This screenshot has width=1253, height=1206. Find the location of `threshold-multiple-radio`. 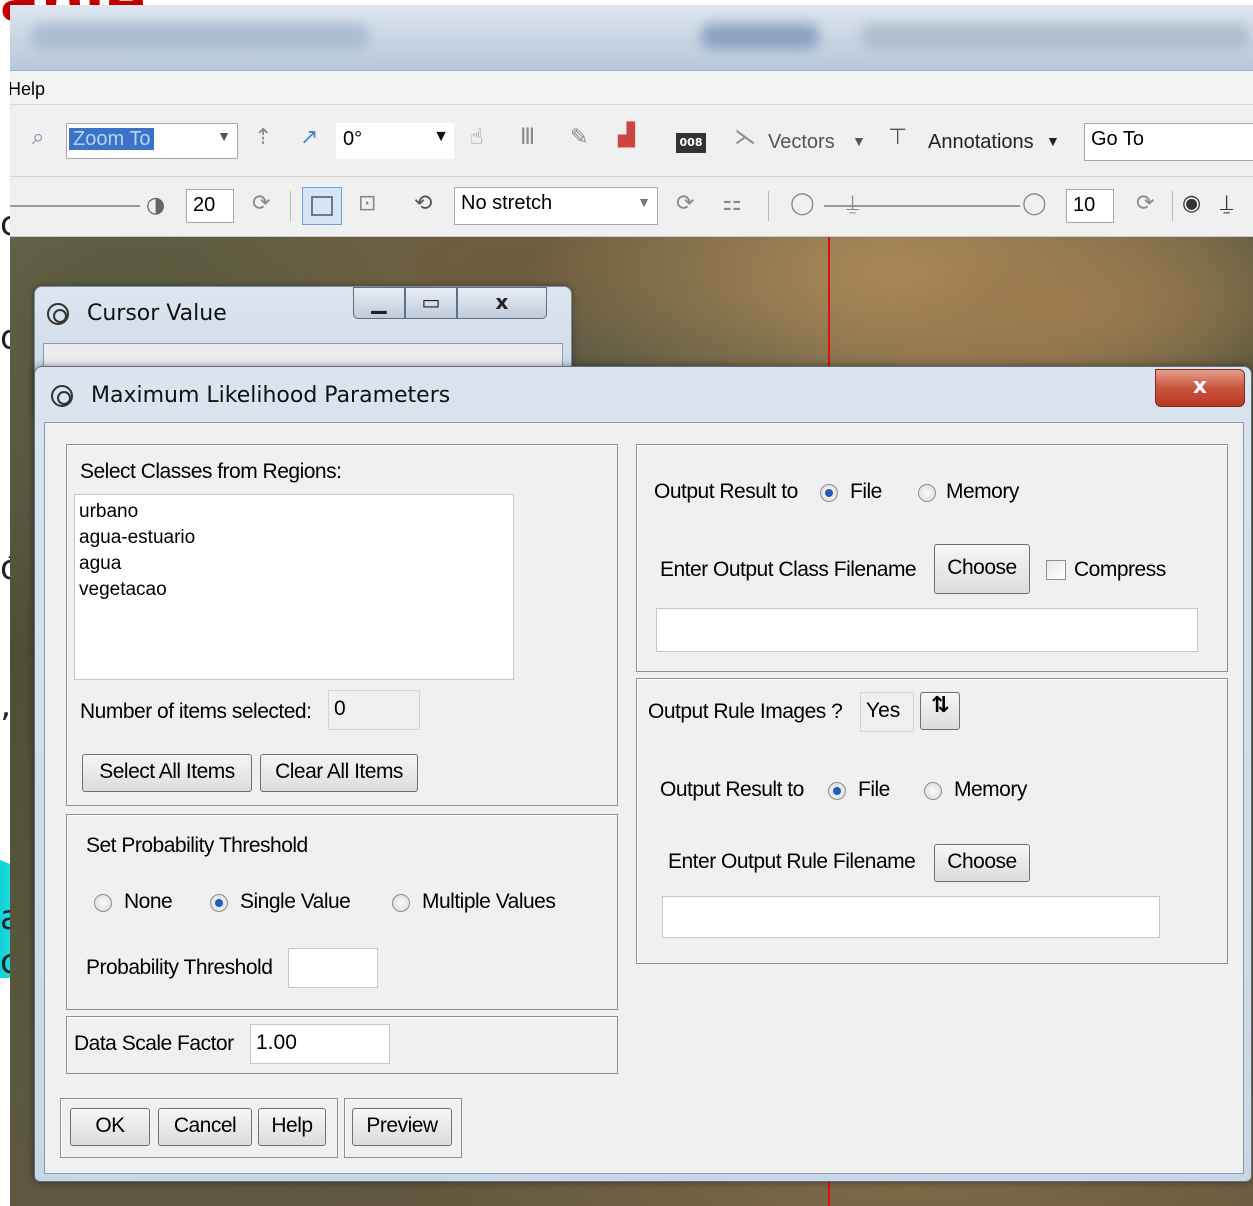

threshold-multiple-radio is located at coordinates (401, 903).